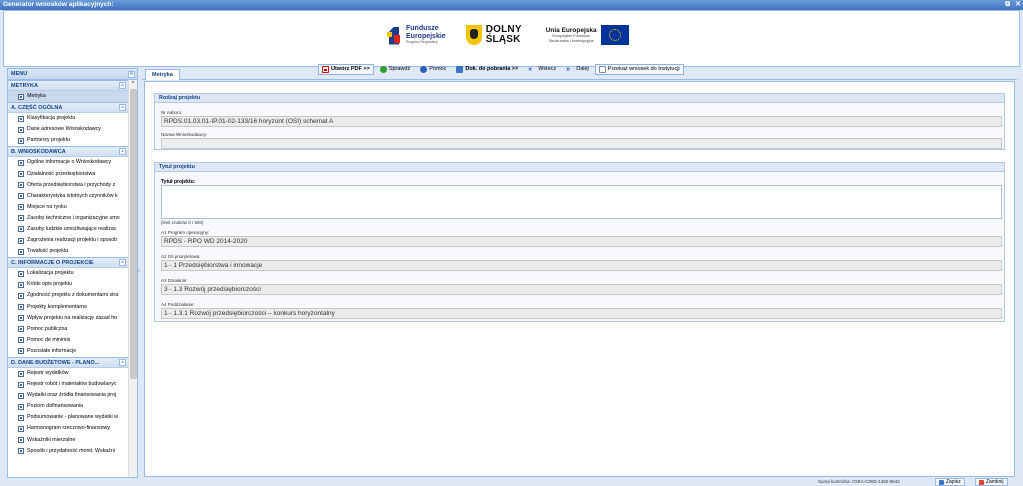 This screenshot has height=486, width=1023. Describe the element at coordinates (131, 74) in the screenshot. I see `collapse-menu-icon: «` at that location.